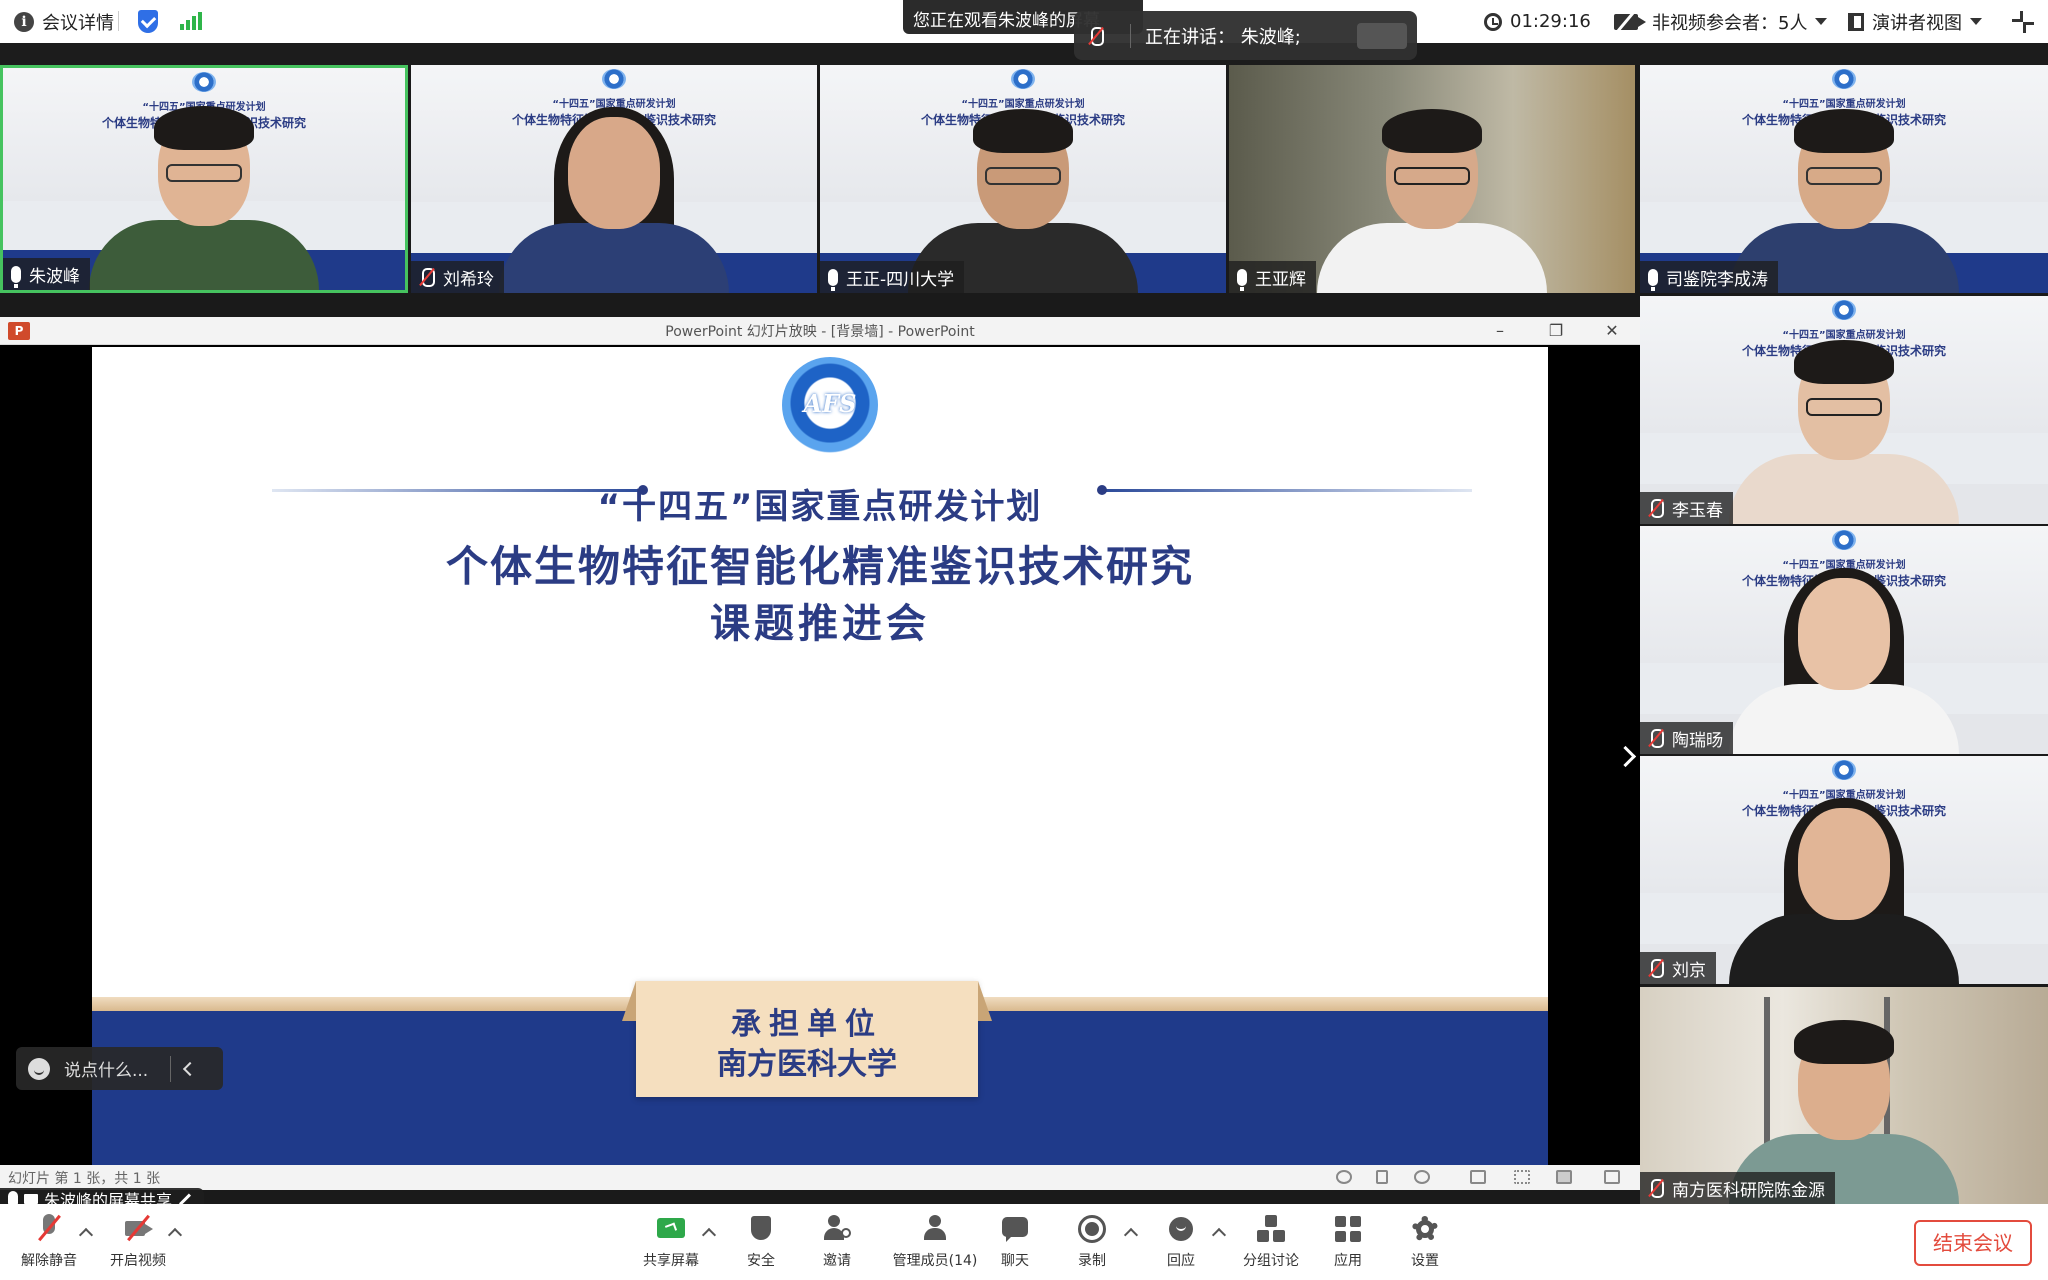 This screenshot has width=2048, height=1280. I want to click on next-page-arrow-icon, so click(1626, 756).